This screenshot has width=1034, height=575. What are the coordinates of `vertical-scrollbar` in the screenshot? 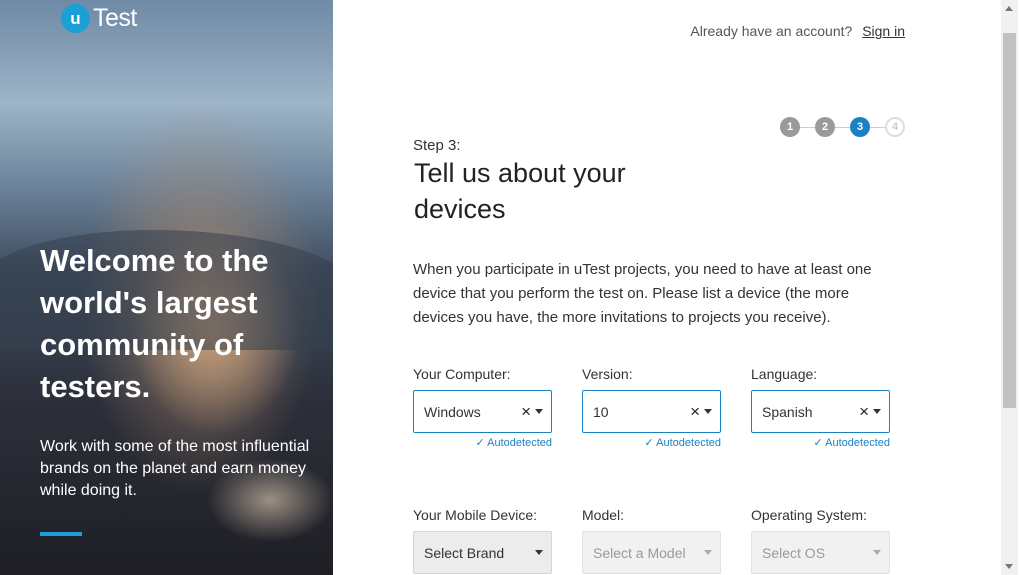 It's located at (1009, 287).